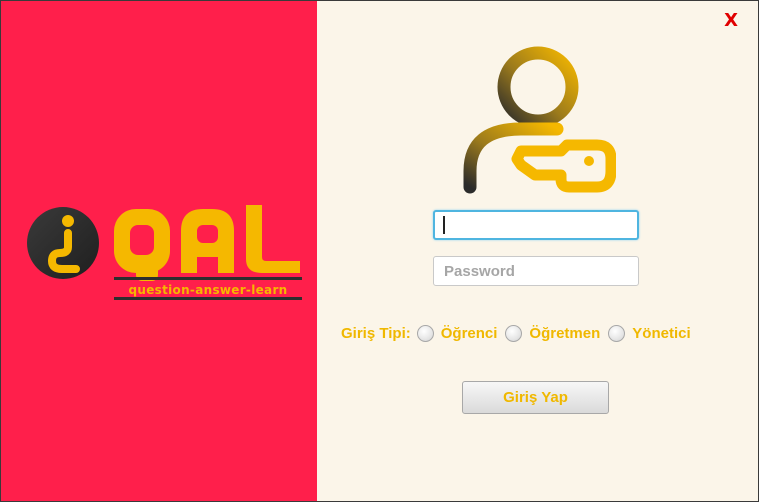 Image resolution: width=759 pixels, height=502 pixels. I want to click on qal-logo: question-answer-learn, so click(164, 252).